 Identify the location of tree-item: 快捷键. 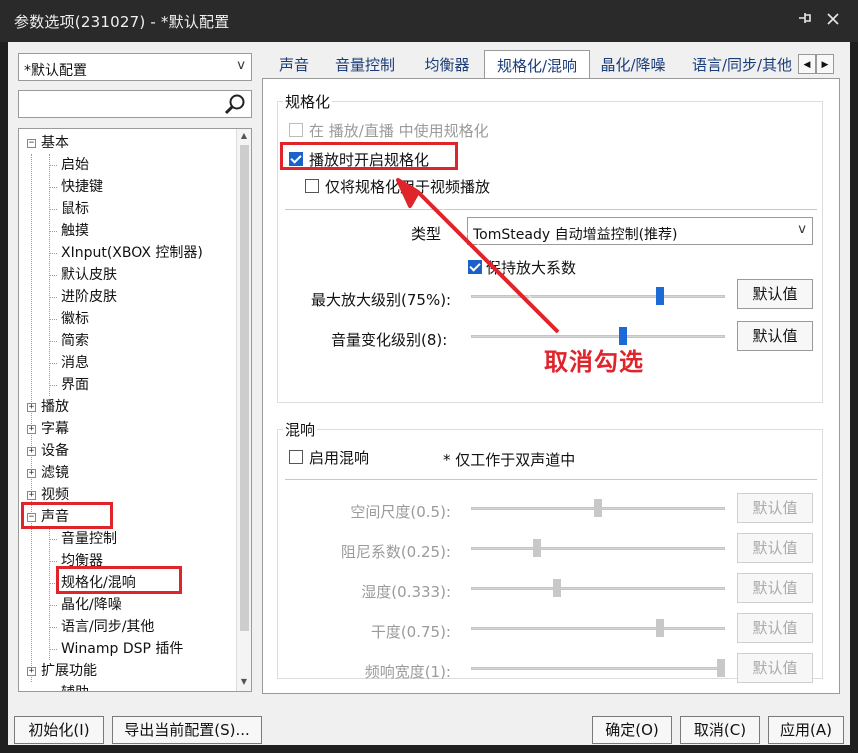
(82, 187).